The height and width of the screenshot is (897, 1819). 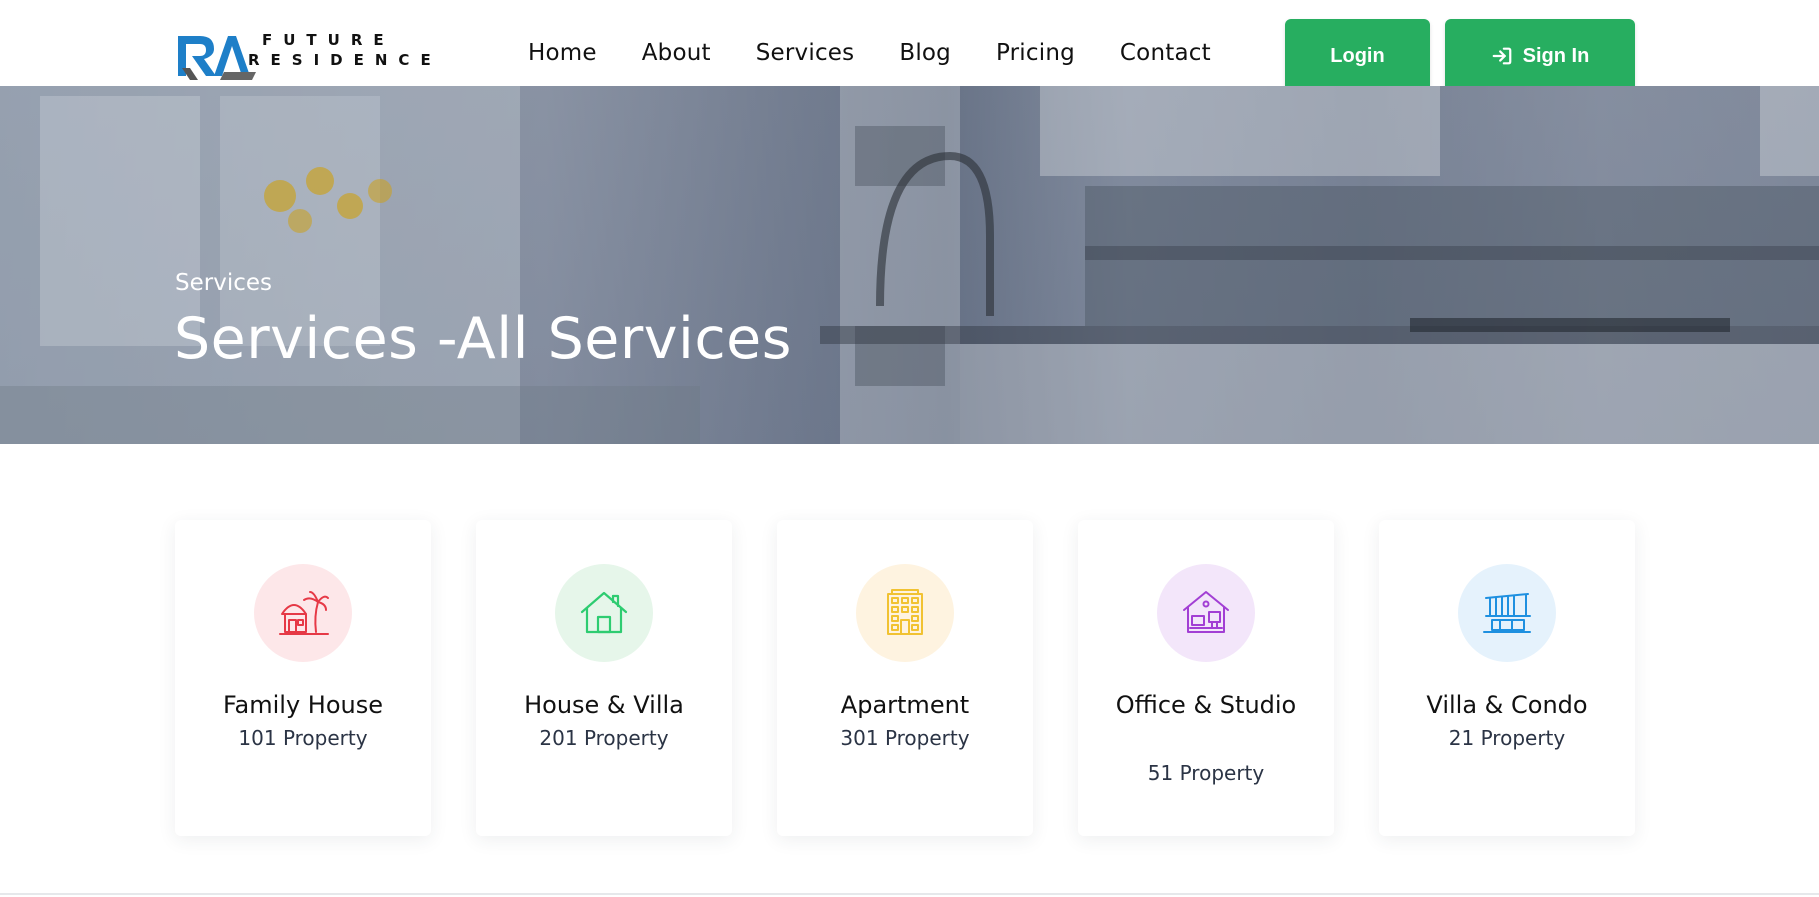 What do you see at coordinates (1165, 53) in the screenshot?
I see `nav-contact: Contact` at bounding box center [1165, 53].